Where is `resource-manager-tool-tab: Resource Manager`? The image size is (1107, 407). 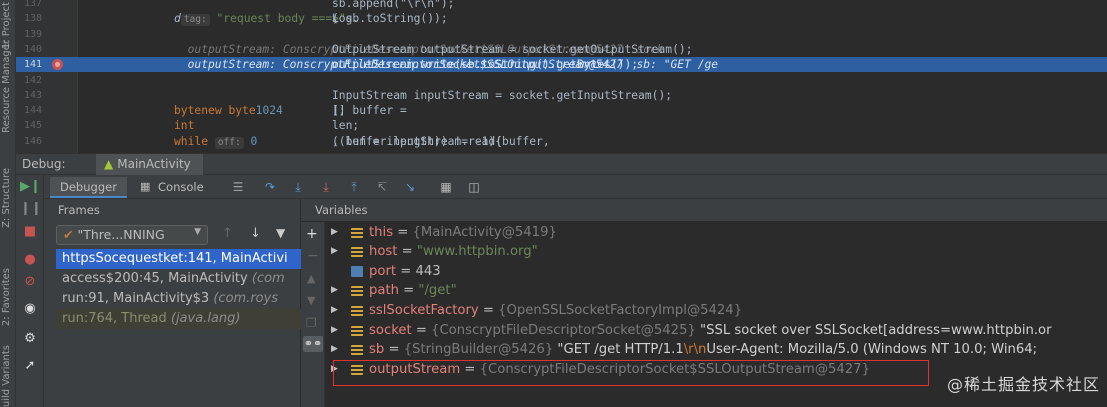
resource-manager-tool-tab: Resource Manager is located at coordinates (6, 86).